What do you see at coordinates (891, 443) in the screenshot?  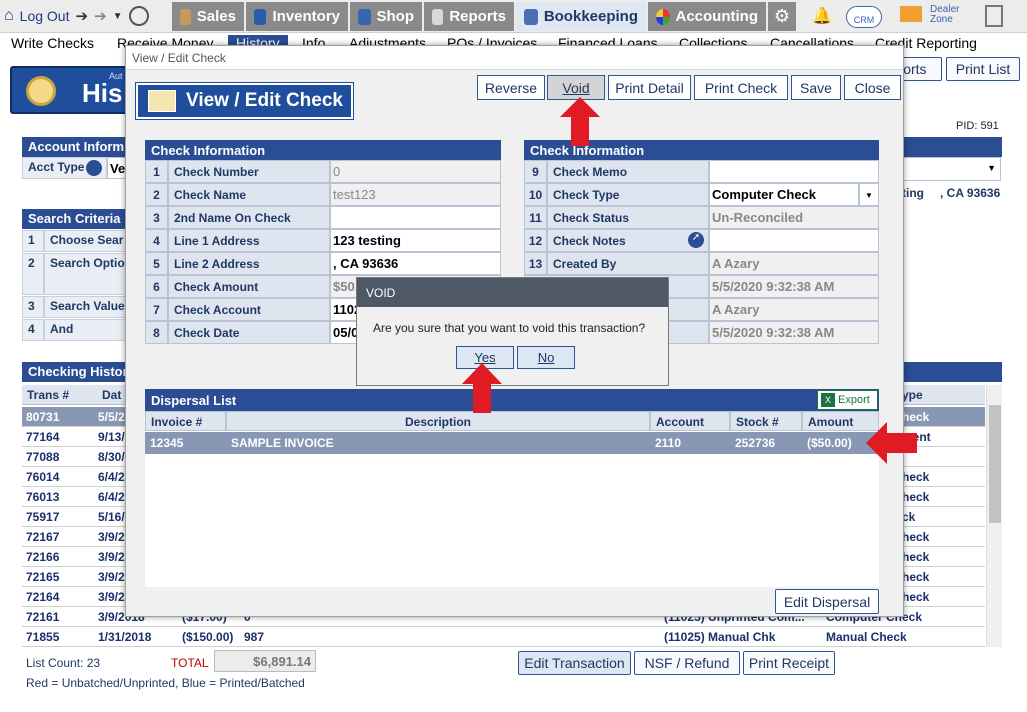 I see `arrow-to-amount` at bounding box center [891, 443].